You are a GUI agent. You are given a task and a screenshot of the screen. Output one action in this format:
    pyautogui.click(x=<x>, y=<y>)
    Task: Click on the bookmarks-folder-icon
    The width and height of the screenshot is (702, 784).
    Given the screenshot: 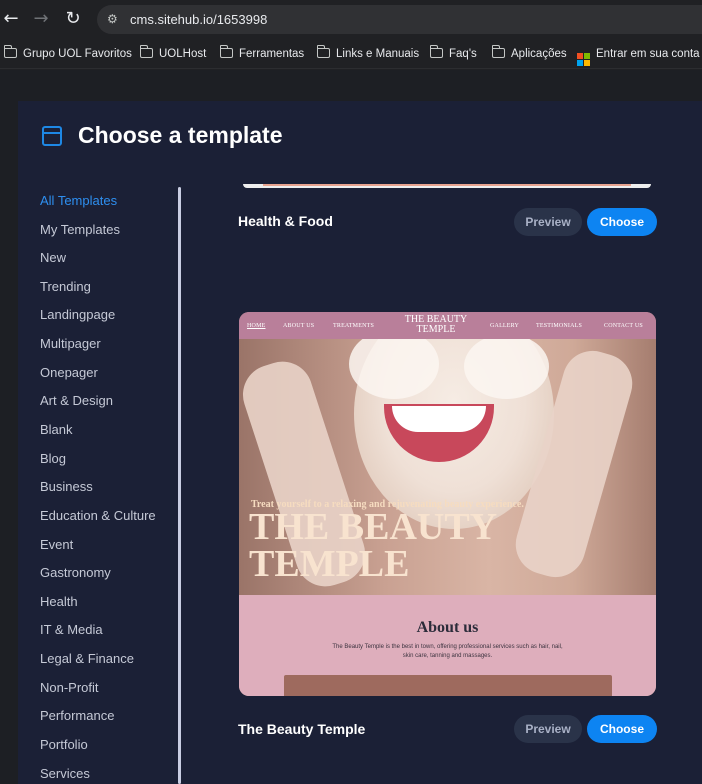 What is the action you would take?
    pyautogui.click(x=10, y=51)
    